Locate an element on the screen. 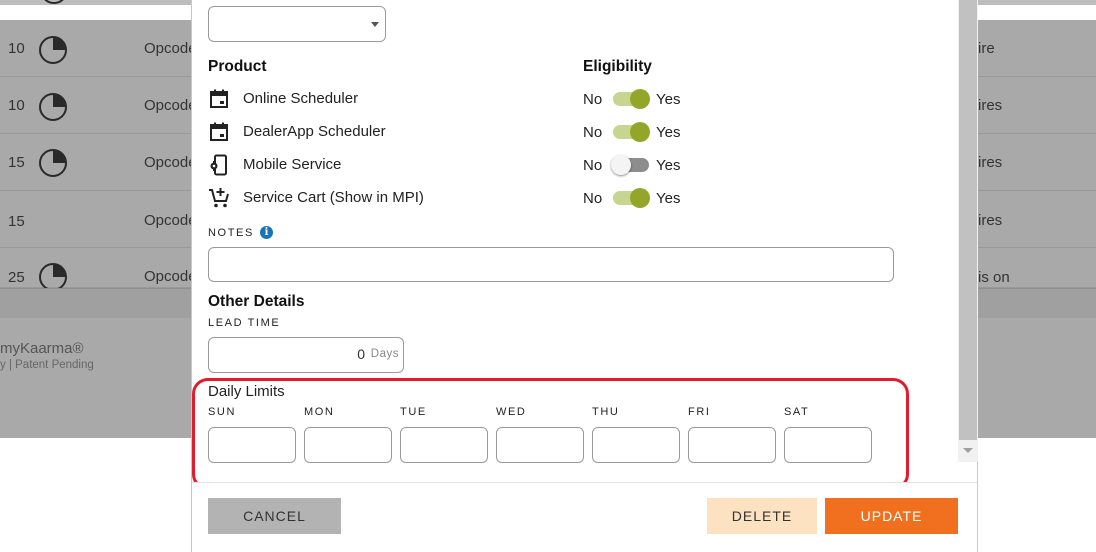 This screenshot has height=552, width=1096. scrollbar-thumb is located at coordinates (968, 220).